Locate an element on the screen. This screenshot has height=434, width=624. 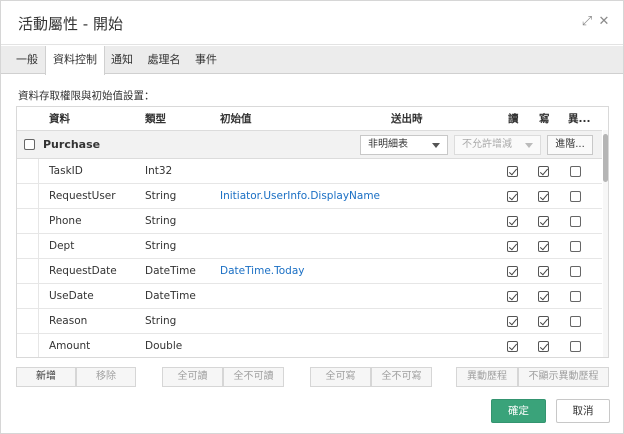
tab-processor: 處理名 is located at coordinates (164, 60).